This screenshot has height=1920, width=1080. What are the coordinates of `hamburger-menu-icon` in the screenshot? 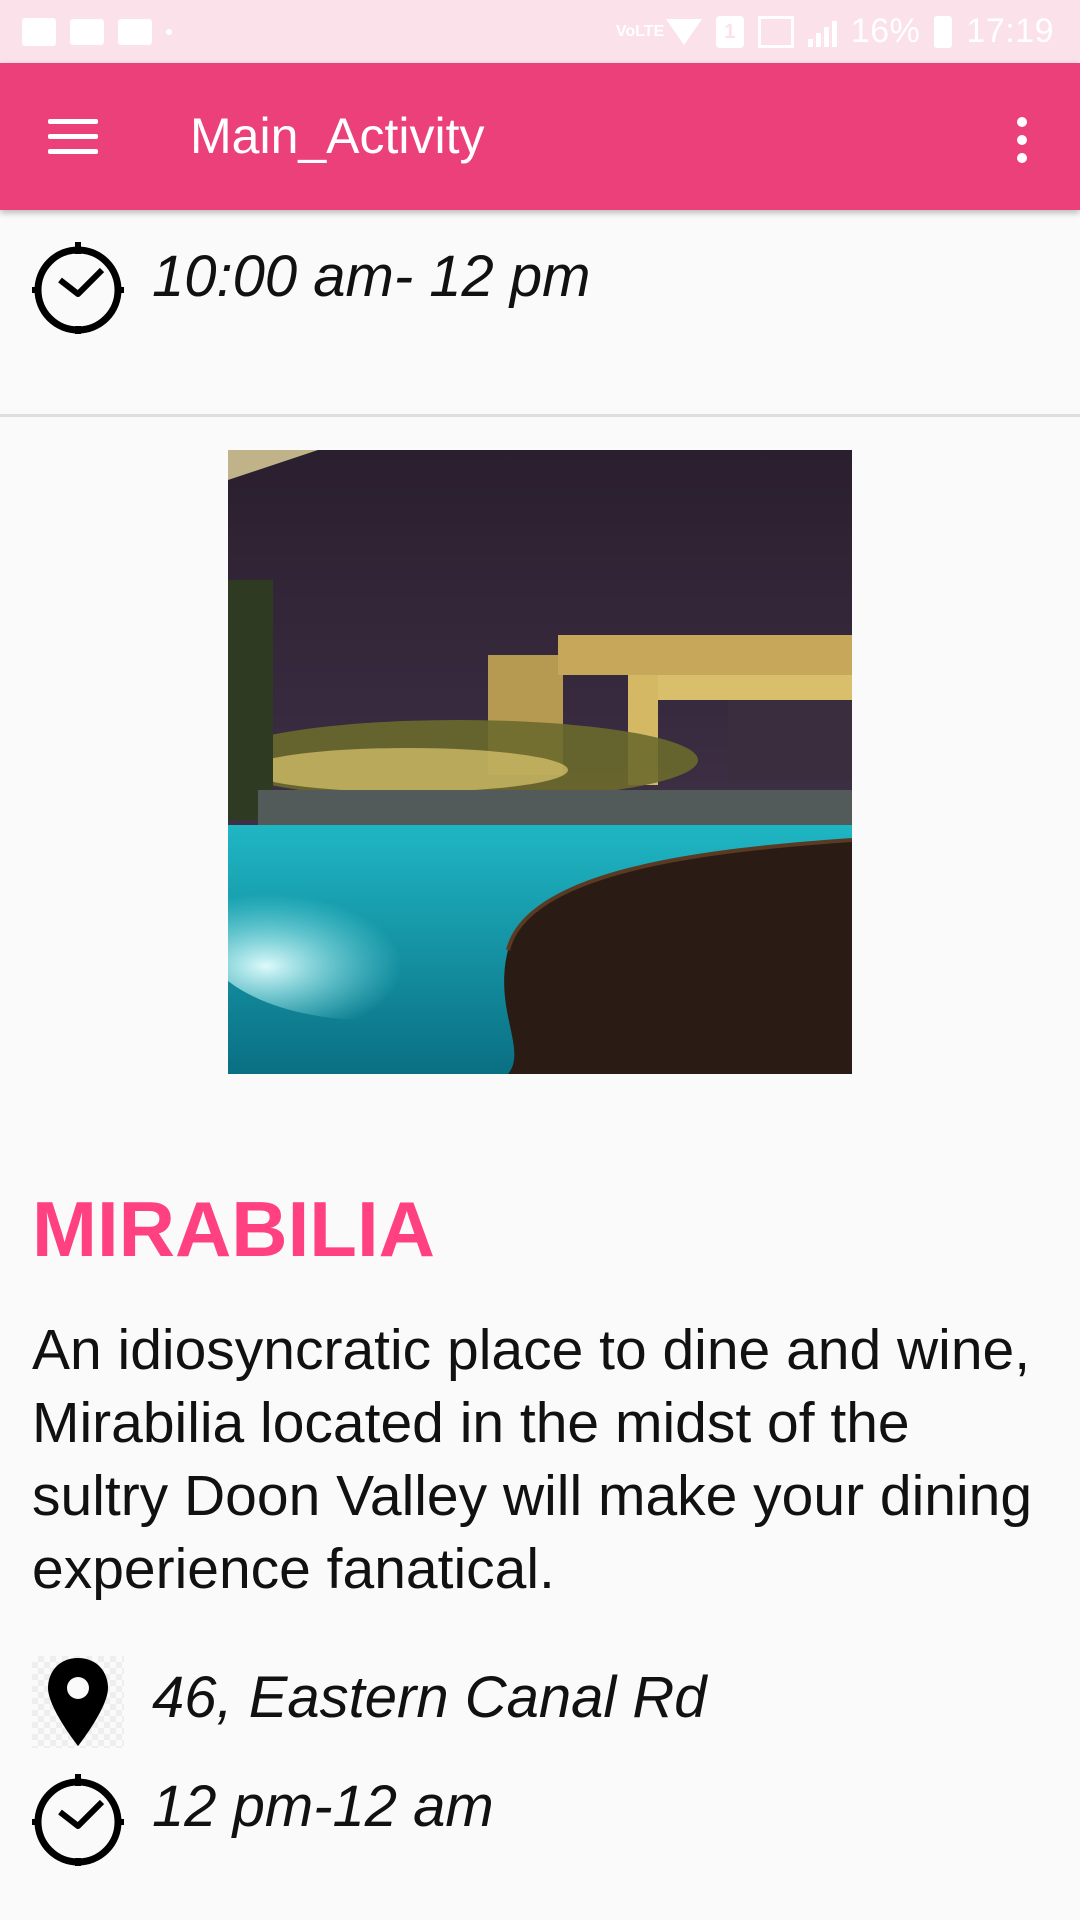 It's located at (73, 137).